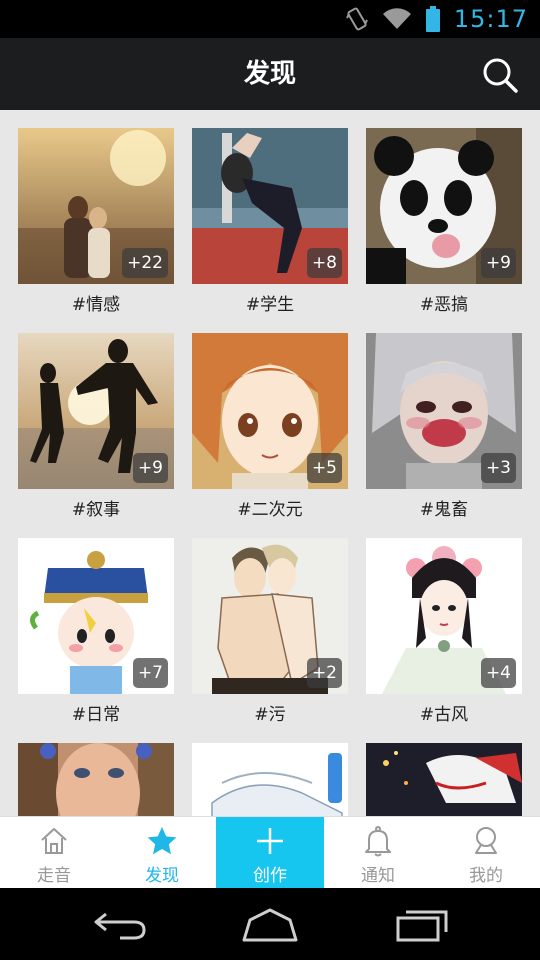  What do you see at coordinates (162, 841) in the screenshot?
I see `star-icon` at bounding box center [162, 841].